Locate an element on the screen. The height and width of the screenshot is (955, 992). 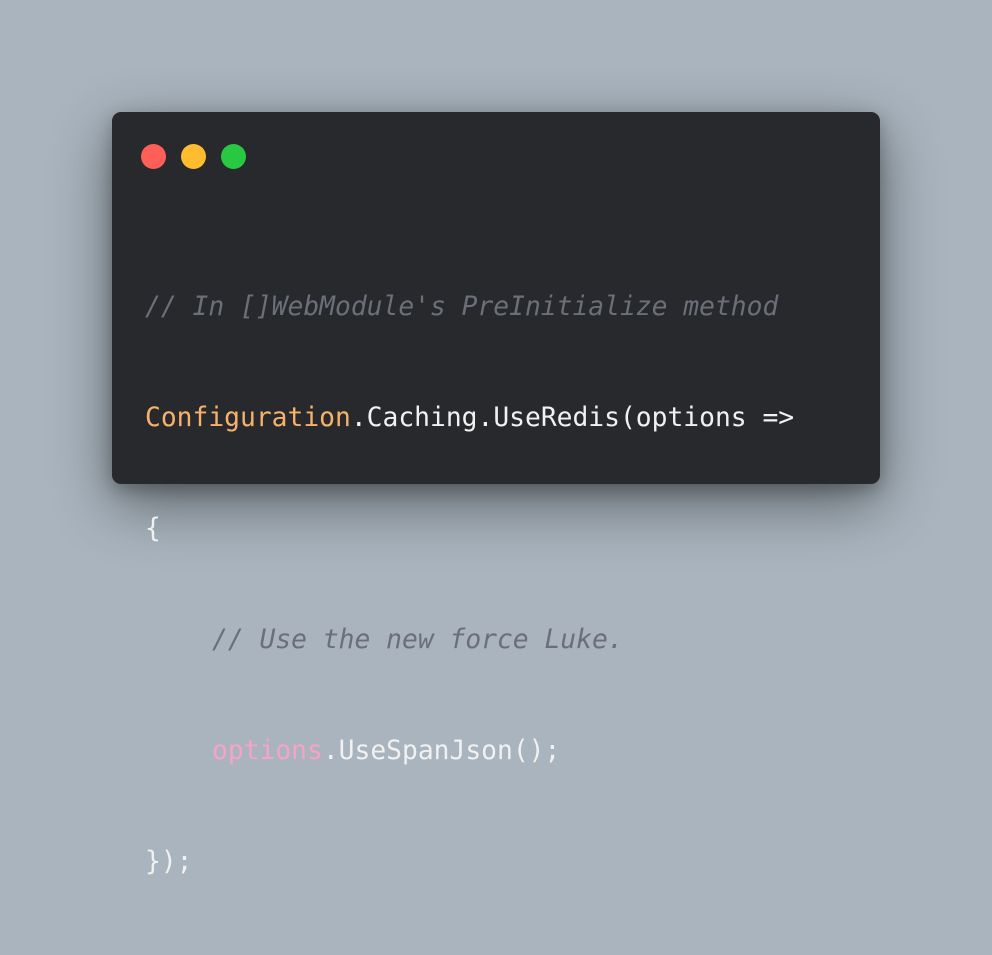
zoom-control is located at coordinates (233, 156).